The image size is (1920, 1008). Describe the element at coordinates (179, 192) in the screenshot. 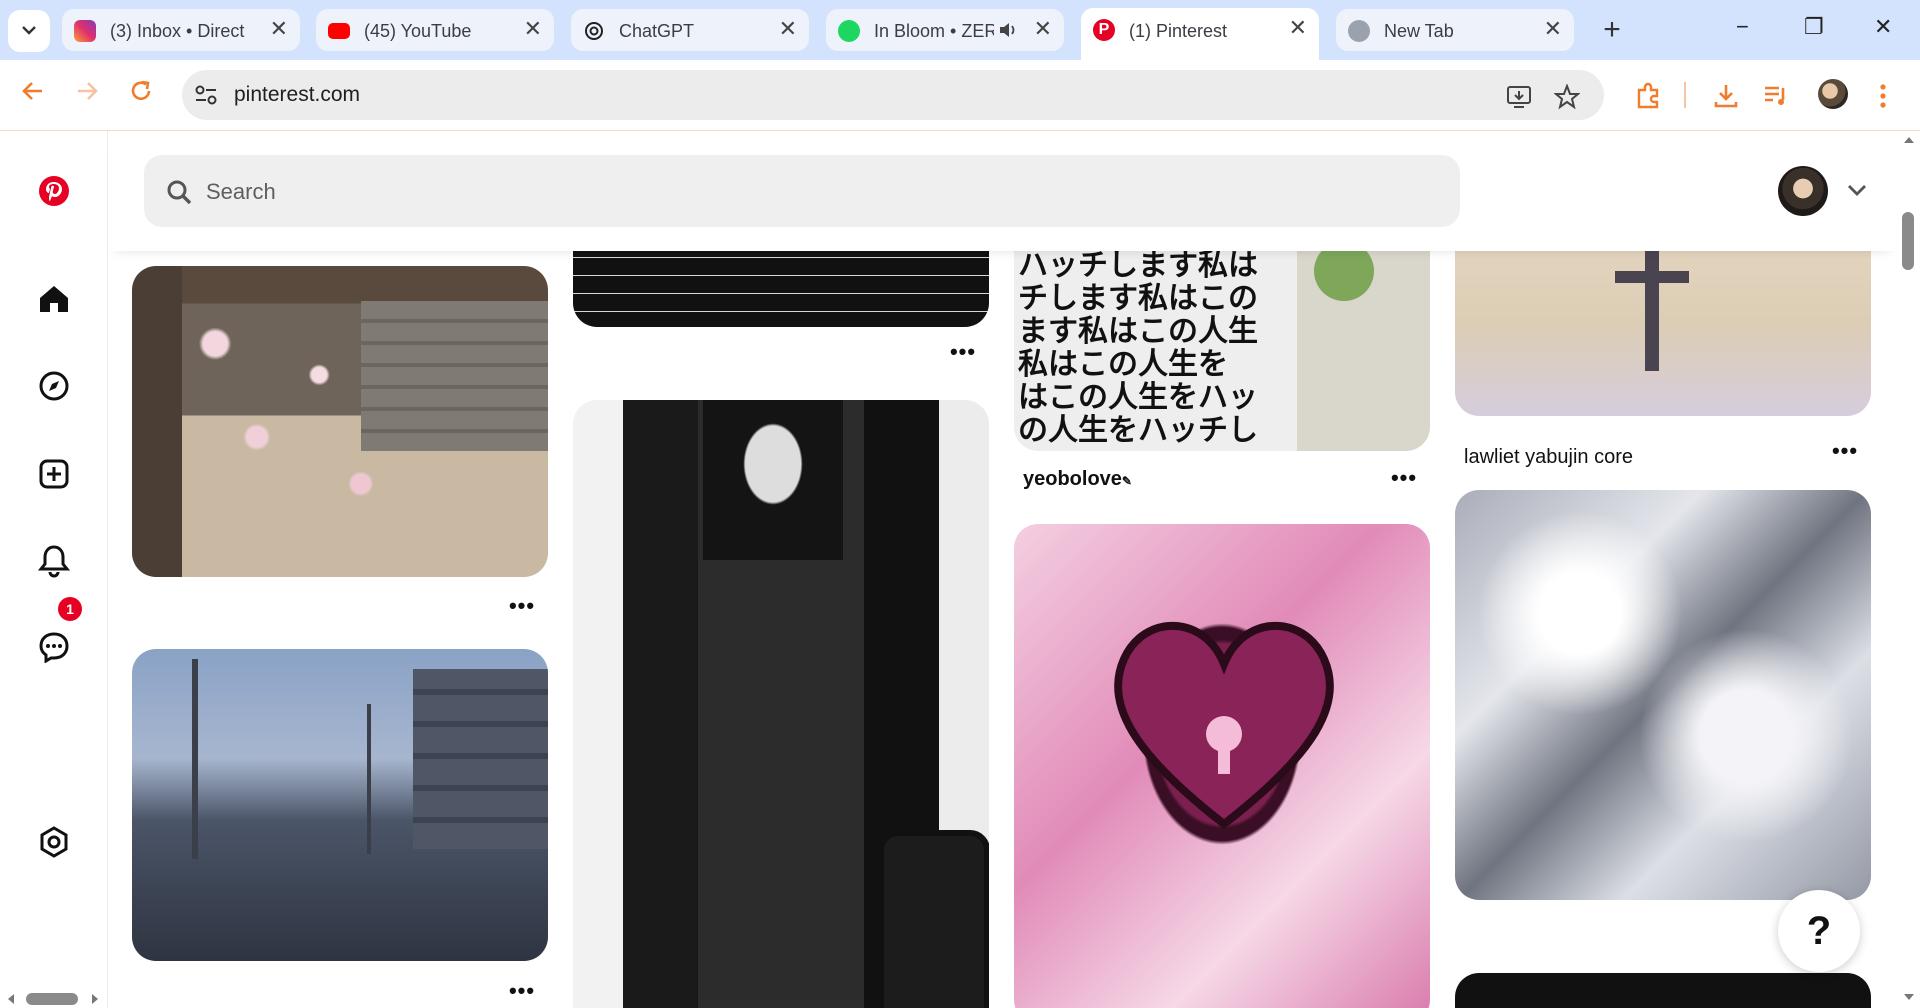

I see `search-icon` at that location.